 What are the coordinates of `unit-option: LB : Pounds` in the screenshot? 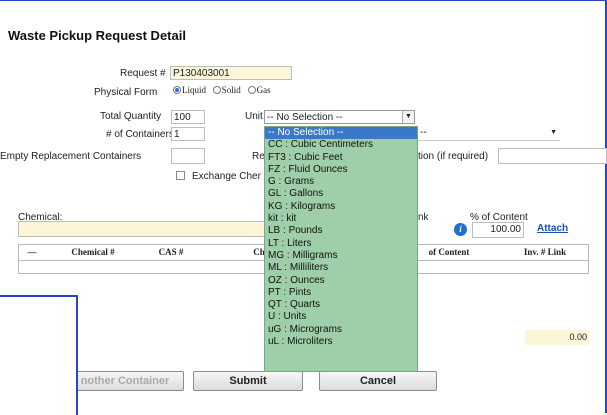 It's located at (341, 231).